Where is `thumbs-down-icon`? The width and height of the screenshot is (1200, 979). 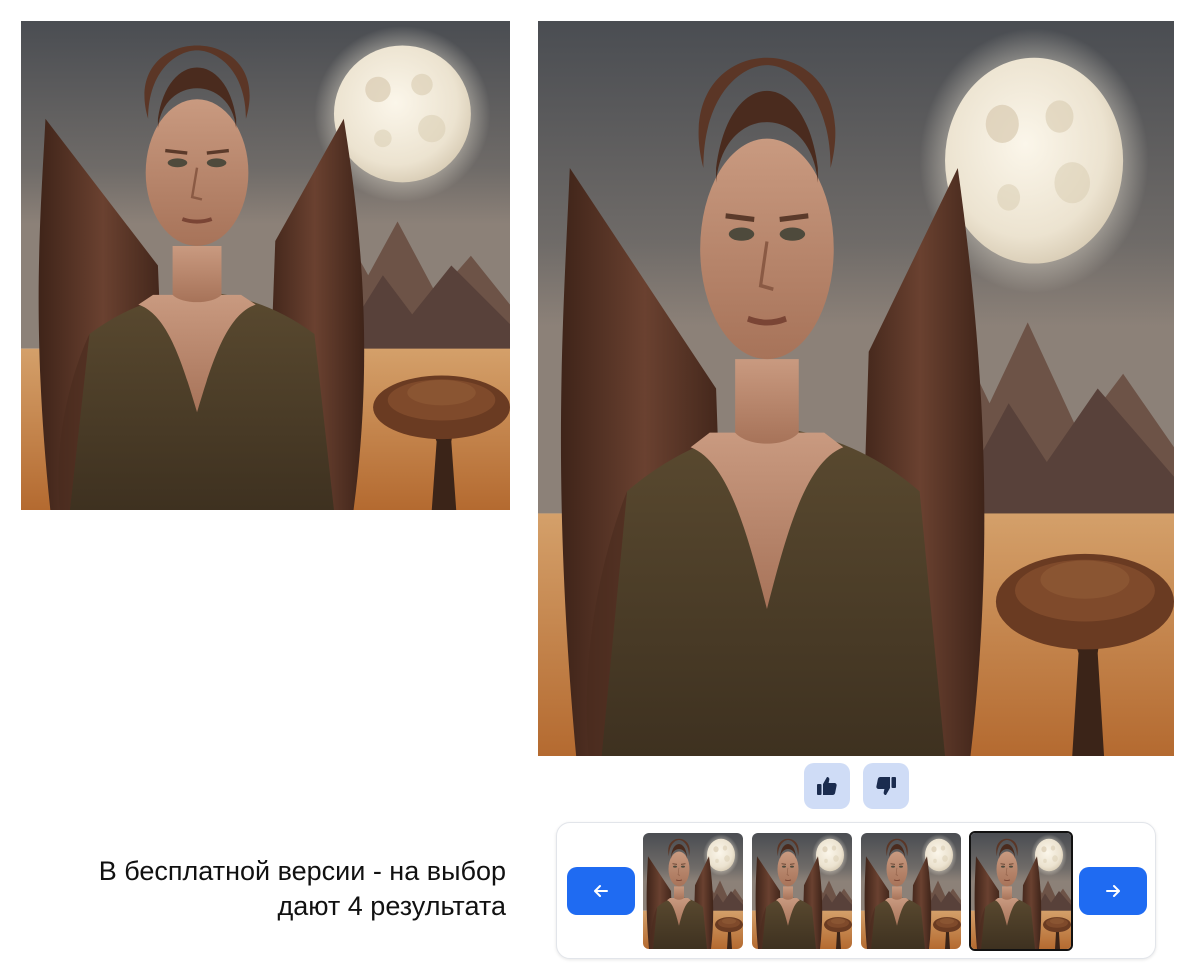 thumbs-down-icon is located at coordinates (886, 786).